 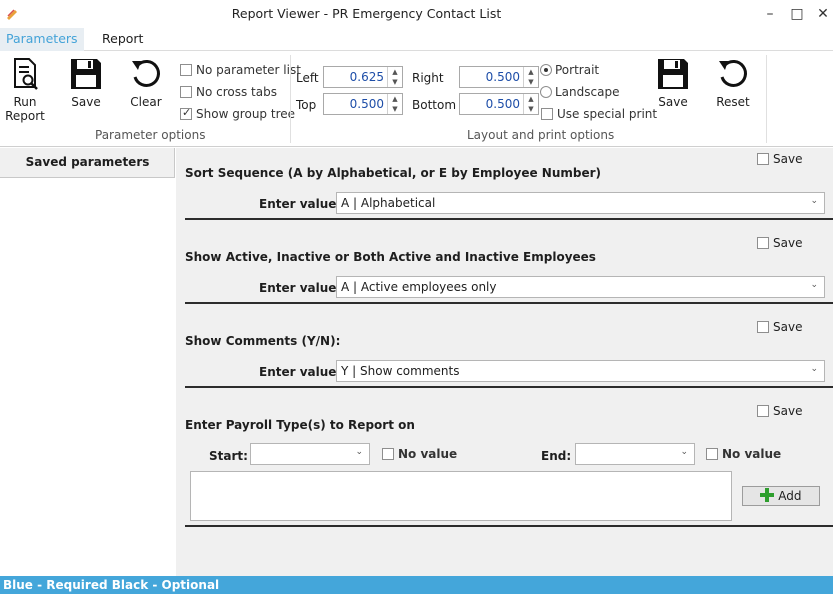 I want to click on payroll-types-list, so click(x=461, y=496).